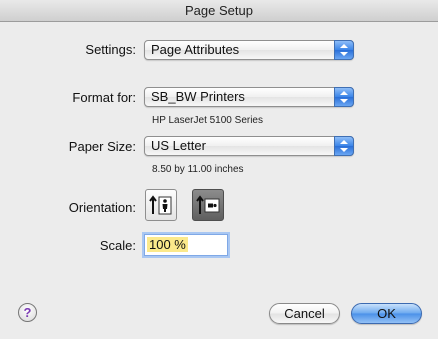 The height and width of the screenshot is (339, 438). Describe the element at coordinates (104, 97) in the screenshot. I see `format-for-label: Format for:` at that location.